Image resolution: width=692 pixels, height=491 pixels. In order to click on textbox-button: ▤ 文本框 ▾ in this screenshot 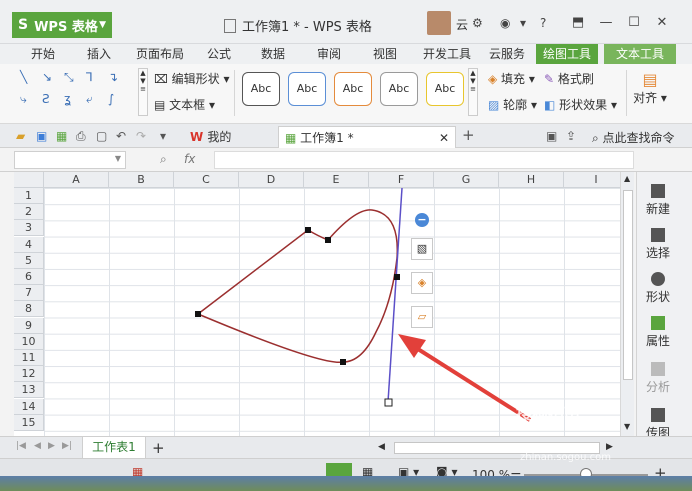, I will do `click(184, 104)`.